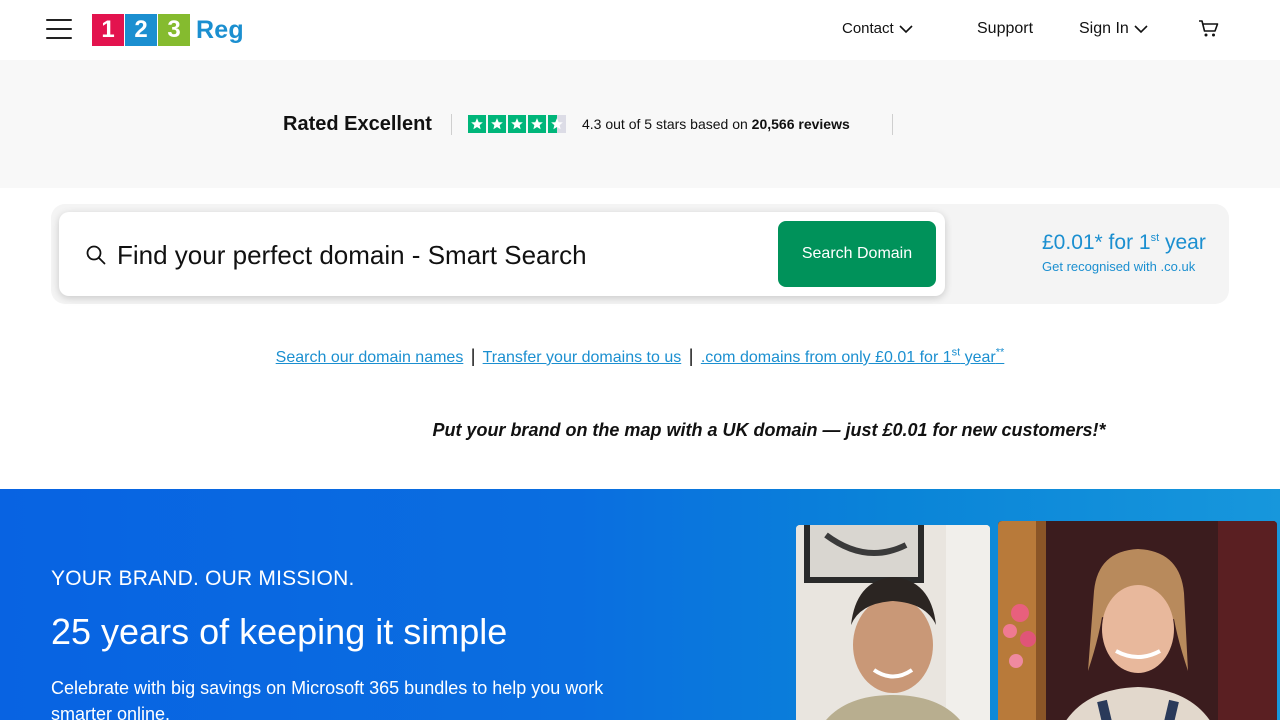  I want to click on hero-title: 25 years of keeping it simple, so click(279, 631).